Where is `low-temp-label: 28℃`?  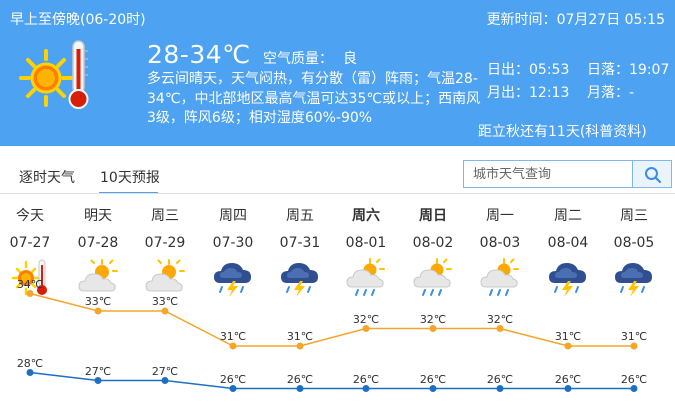
low-temp-label: 28℃ is located at coordinates (30, 363).